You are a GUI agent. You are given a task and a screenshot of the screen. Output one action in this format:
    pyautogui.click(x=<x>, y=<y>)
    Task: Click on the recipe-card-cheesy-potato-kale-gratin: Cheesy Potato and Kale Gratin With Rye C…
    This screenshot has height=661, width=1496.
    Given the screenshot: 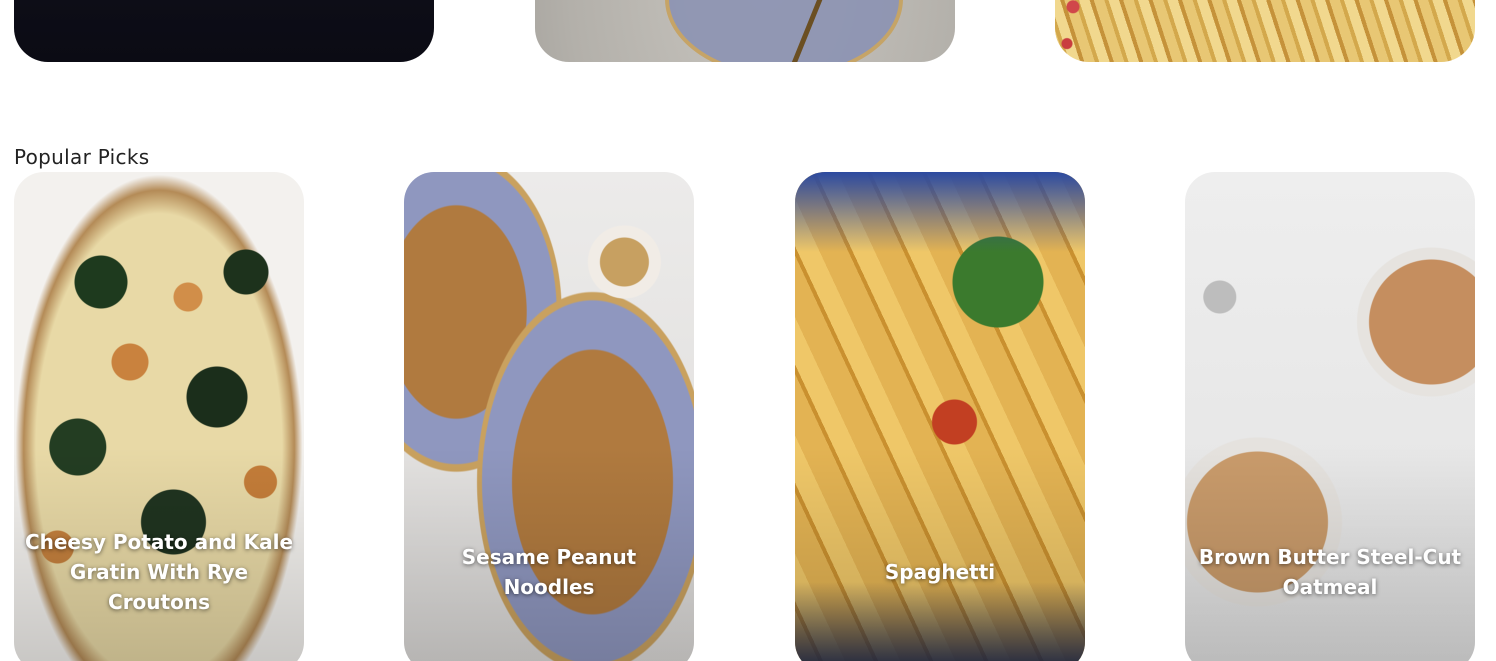 What is the action you would take?
    pyautogui.click(x=159, y=416)
    